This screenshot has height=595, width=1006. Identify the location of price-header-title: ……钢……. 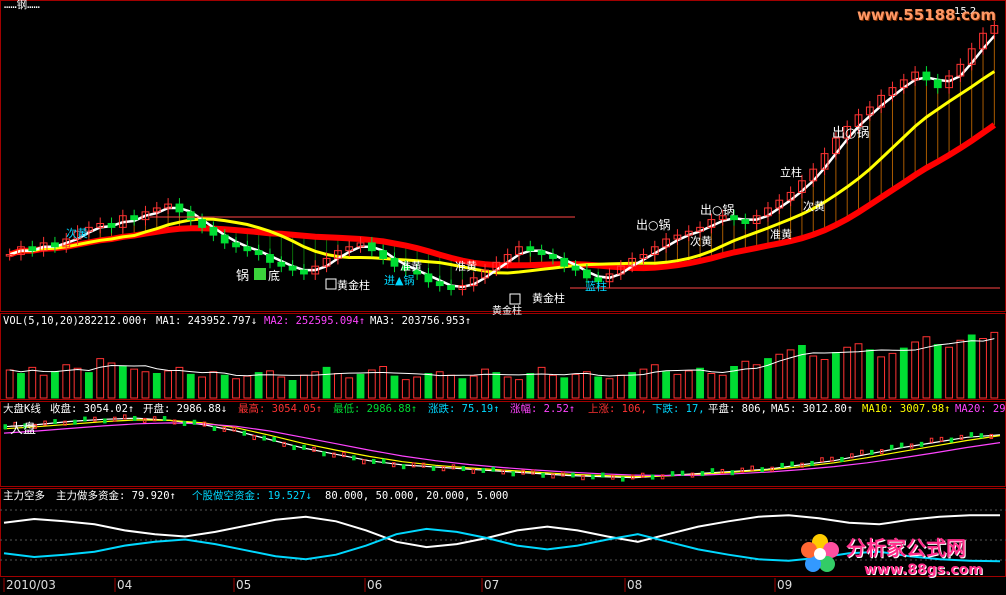
(22, 5).